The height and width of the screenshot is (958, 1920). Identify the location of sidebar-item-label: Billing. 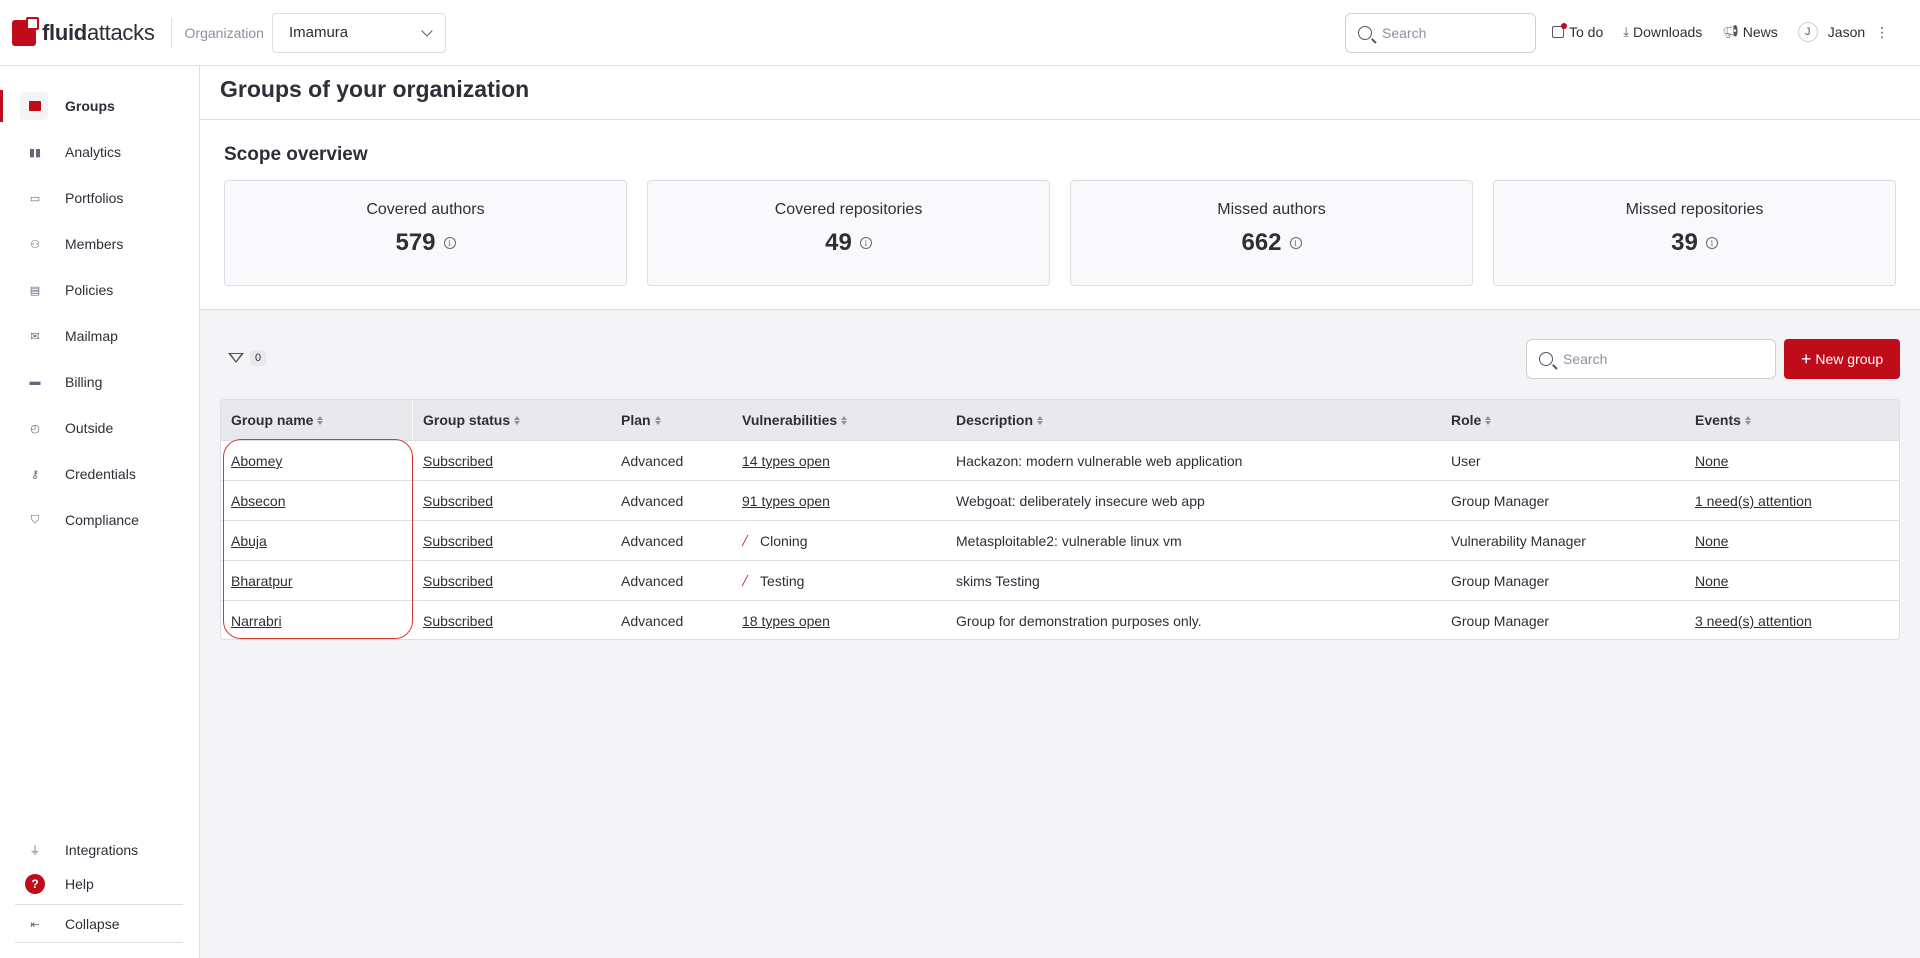
(84, 382).